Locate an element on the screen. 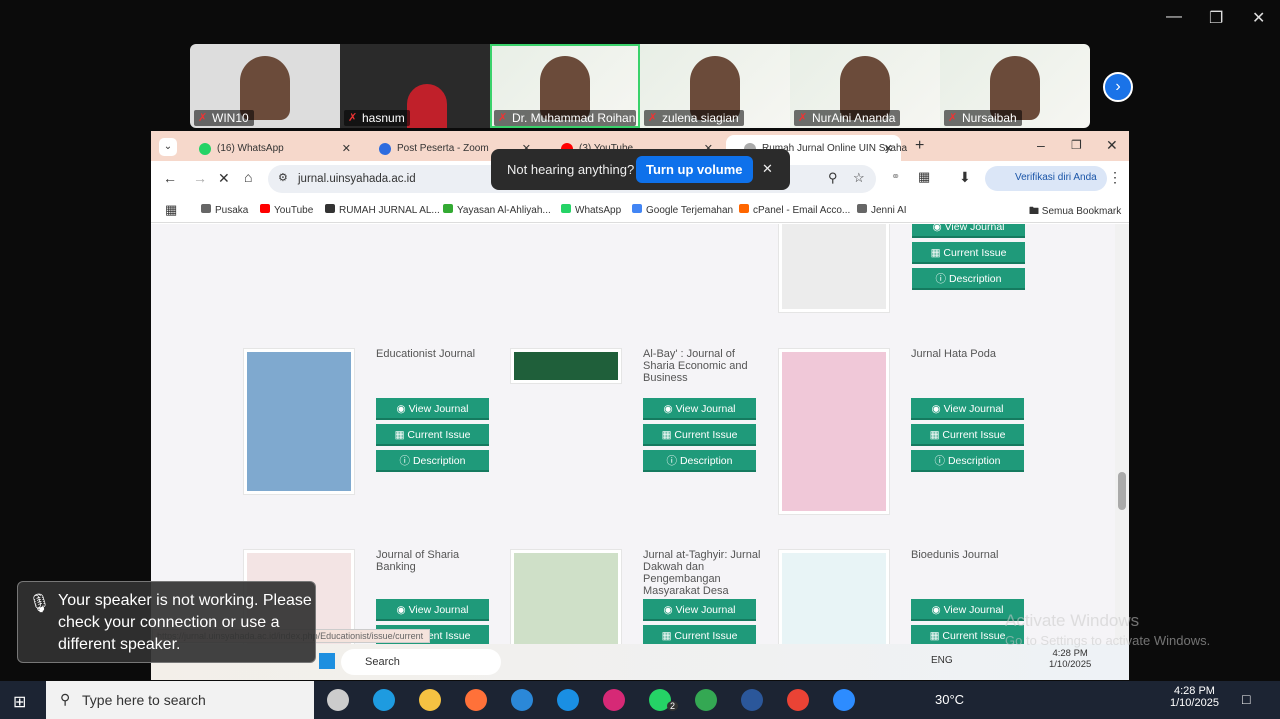 This screenshot has height=719, width=1280. button-label: Current Issue is located at coordinates (975, 253).